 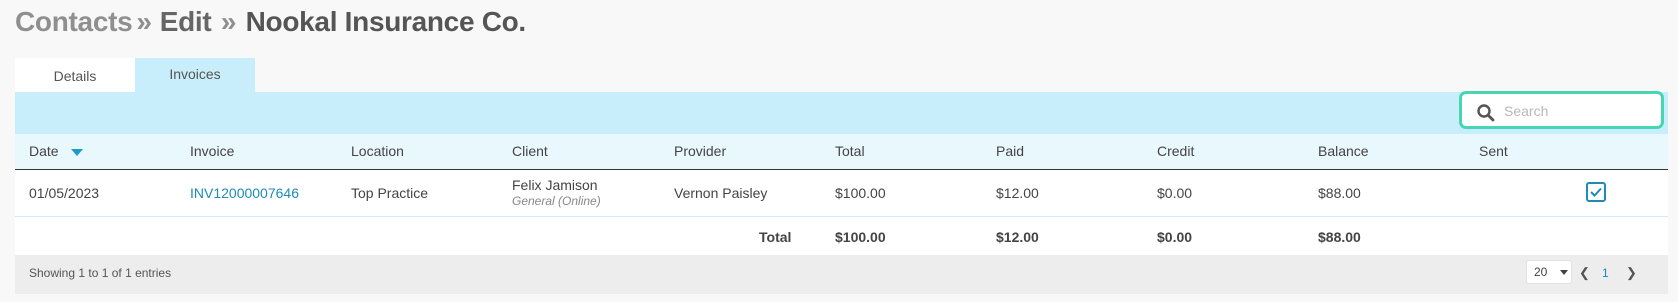 I want to click on checkbox-checked-icon, so click(x=1596, y=192).